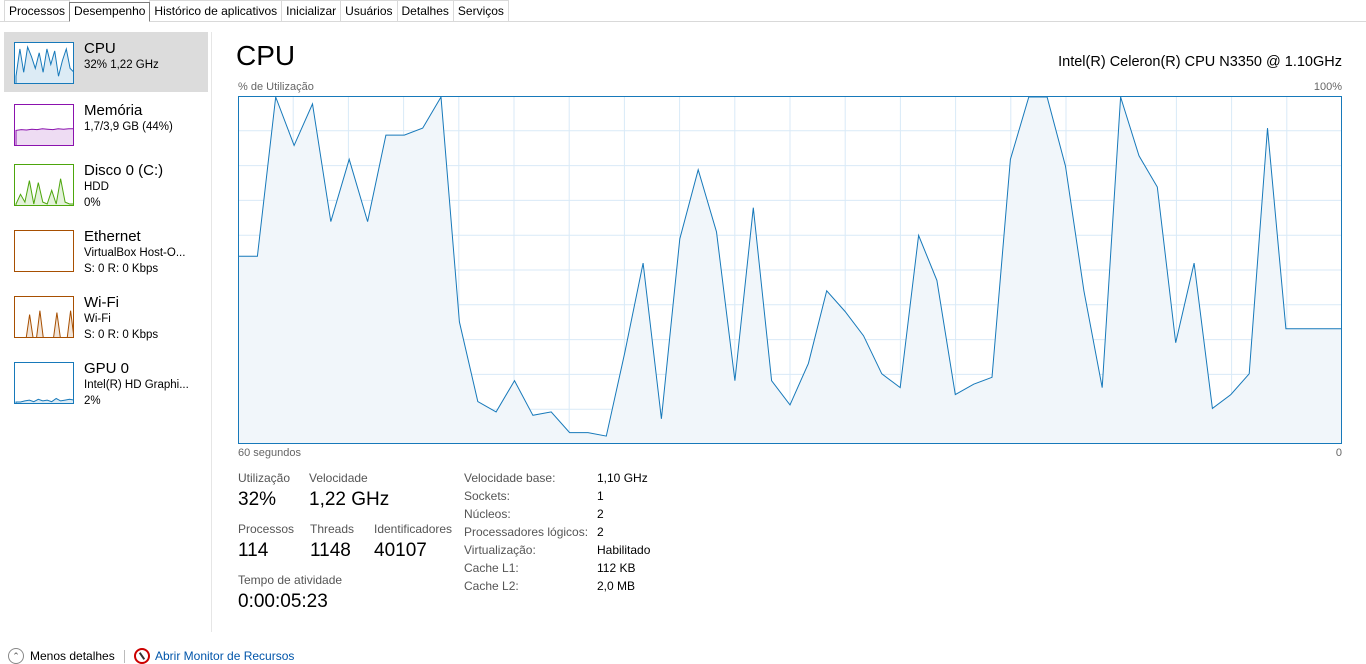 The image size is (1366, 664). Describe the element at coordinates (1200, 62) in the screenshot. I see `cpu-model-name: Intel(R) Celeron(R) CPU N3350 @ 1.10GHz` at that location.